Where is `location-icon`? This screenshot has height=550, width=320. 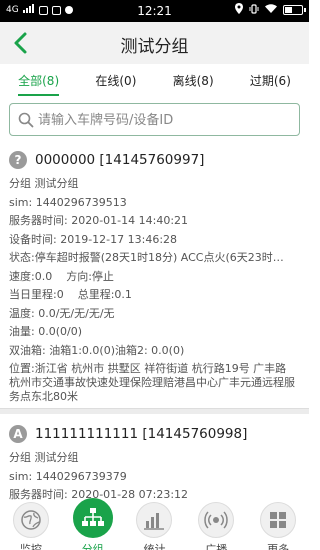 location-icon is located at coordinates (239, 10).